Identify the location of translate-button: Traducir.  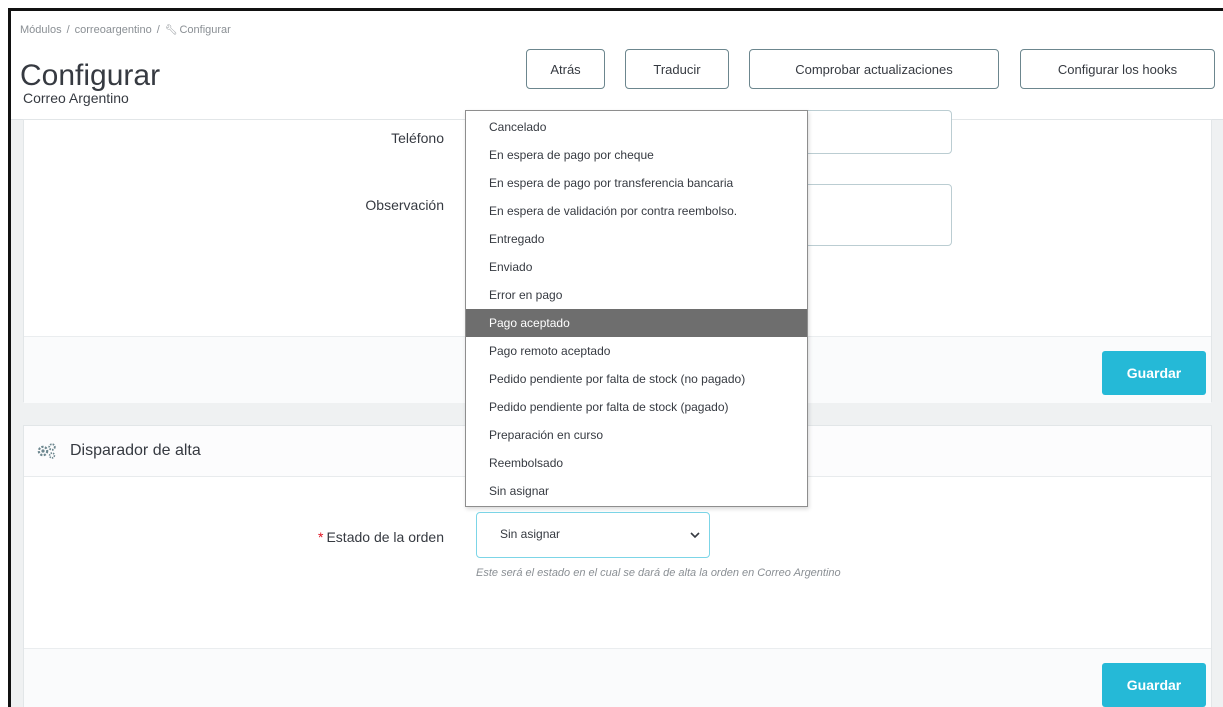
(677, 69).